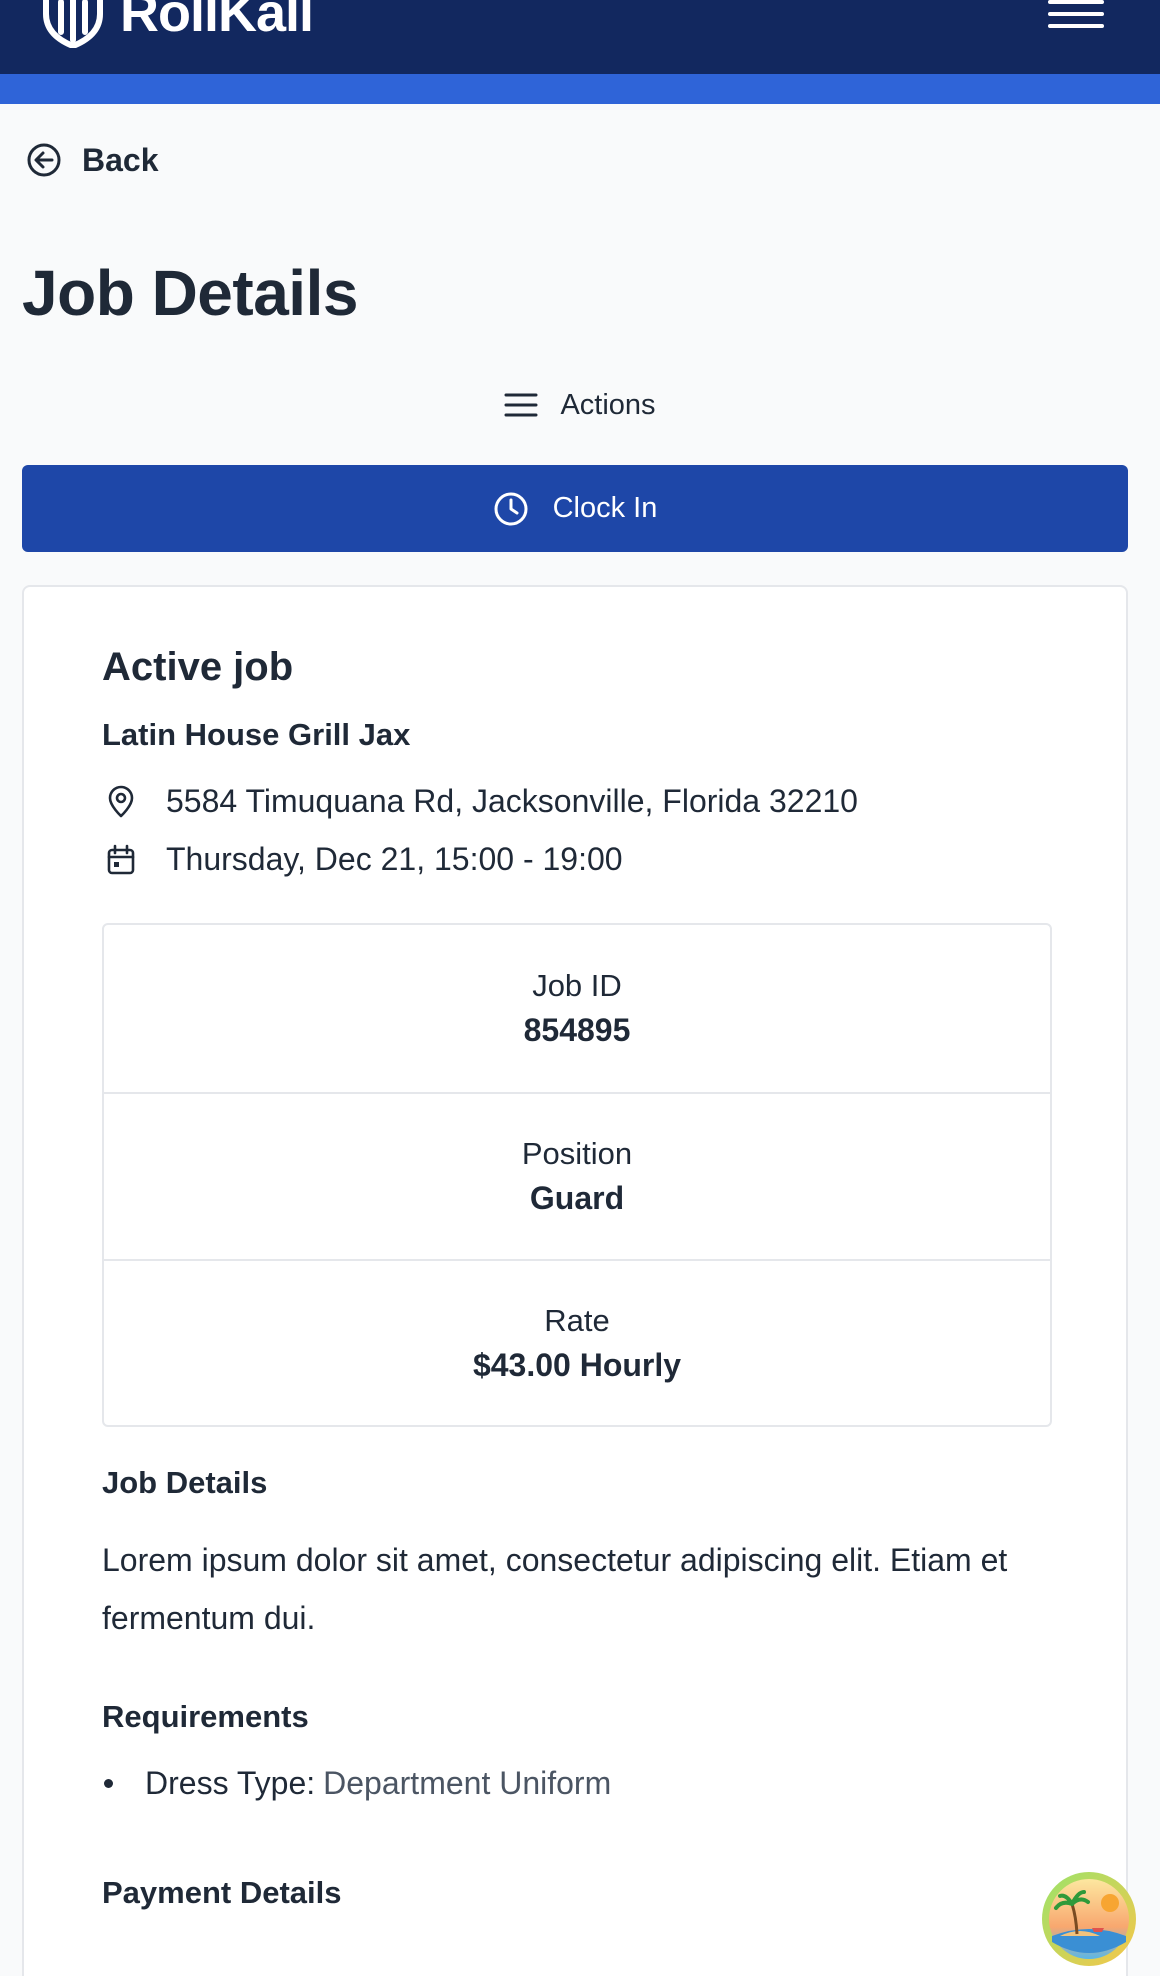 The width and height of the screenshot is (1160, 1976). Describe the element at coordinates (44, 160) in the screenshot. I see `arrow-left-circle-icon` at that location.